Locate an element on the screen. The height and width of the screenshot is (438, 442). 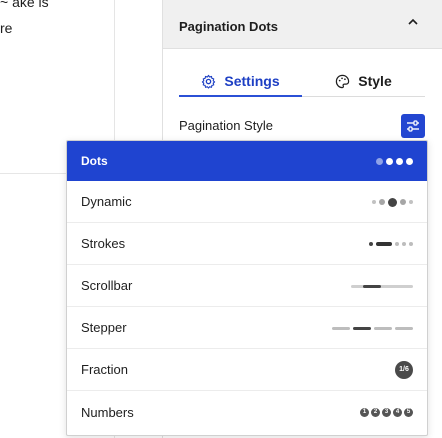
option-label: Dynamic is located at coordinates (106, 201).